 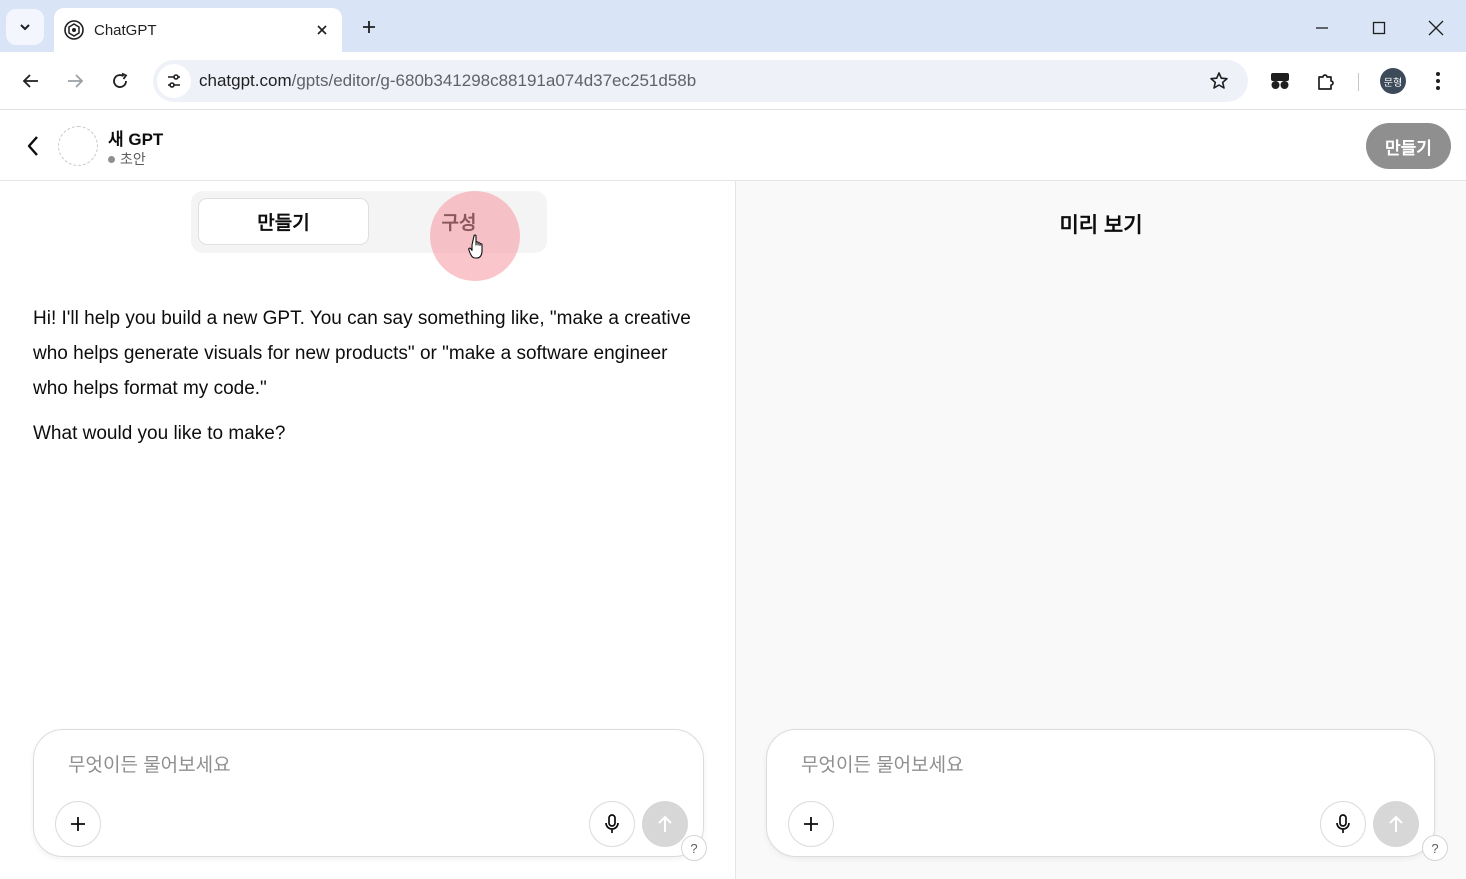 I want to click on chevron-left-icon, so click(x=32, y=146).